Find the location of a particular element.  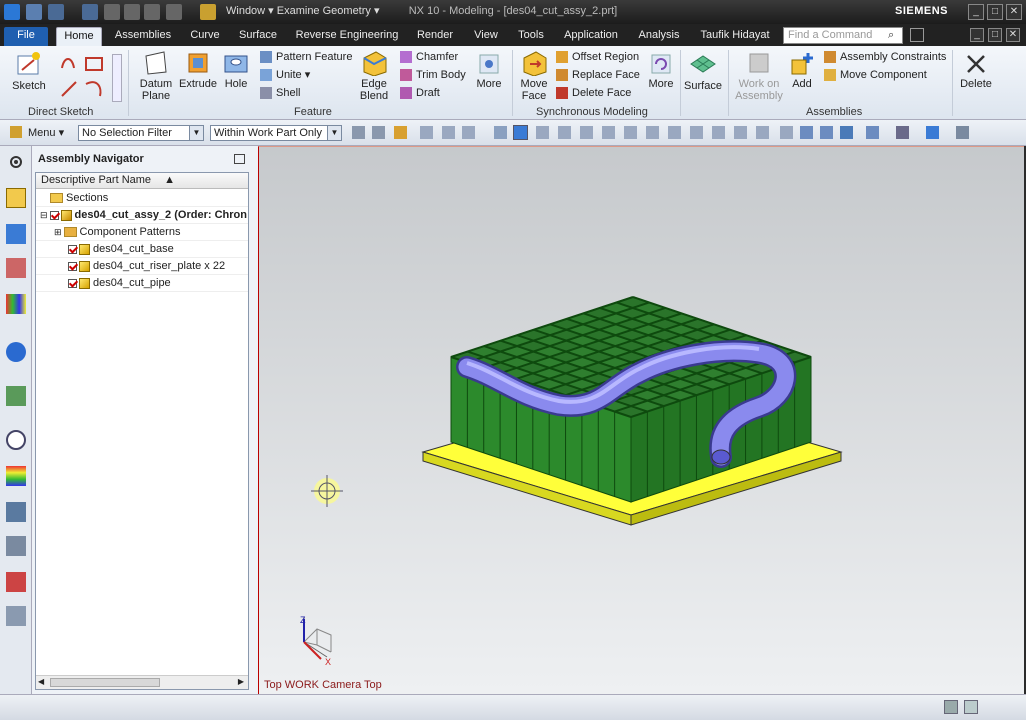

tab-render: Render is located at coordinates (435, 36).